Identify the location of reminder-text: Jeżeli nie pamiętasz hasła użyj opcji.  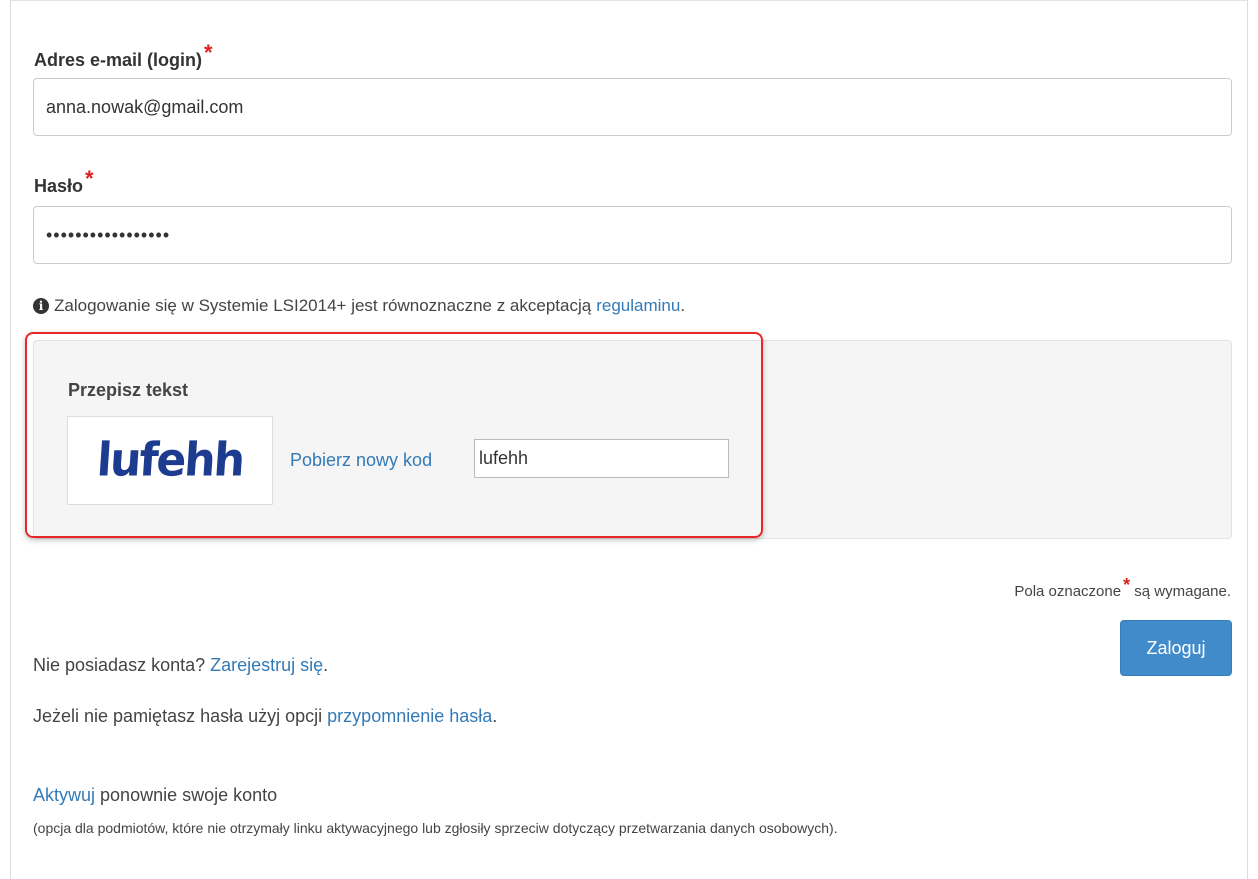
(178, 716).